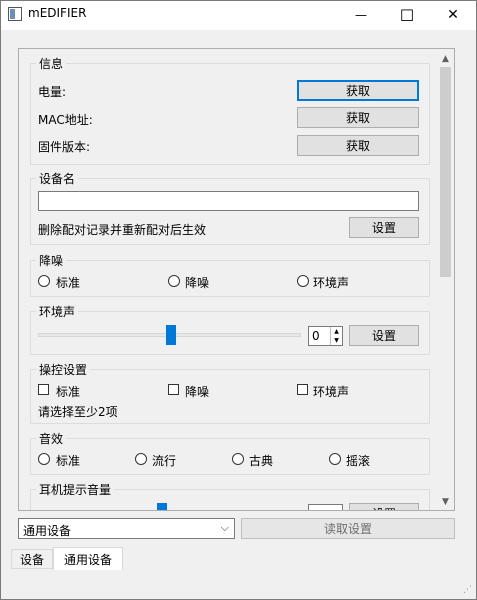 The image size is (477, 600). What do you see at coordinates (325, 507) in the screenshot?
I see `prompt-volume-spinbox` at bounding box center [325, 507].